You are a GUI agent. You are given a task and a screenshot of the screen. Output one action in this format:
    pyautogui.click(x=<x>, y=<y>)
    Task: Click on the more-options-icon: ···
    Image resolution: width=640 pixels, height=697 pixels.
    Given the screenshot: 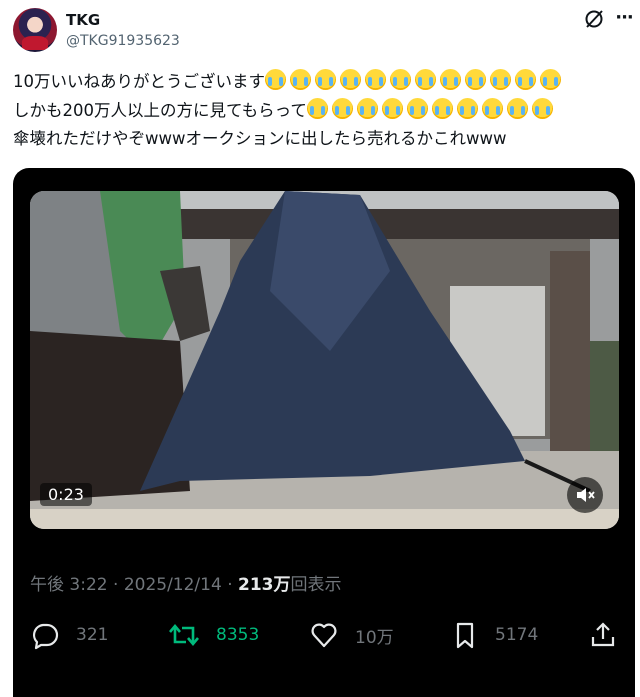 What is the action you would take?
    pyautogui.click(x=624, y=19)
    